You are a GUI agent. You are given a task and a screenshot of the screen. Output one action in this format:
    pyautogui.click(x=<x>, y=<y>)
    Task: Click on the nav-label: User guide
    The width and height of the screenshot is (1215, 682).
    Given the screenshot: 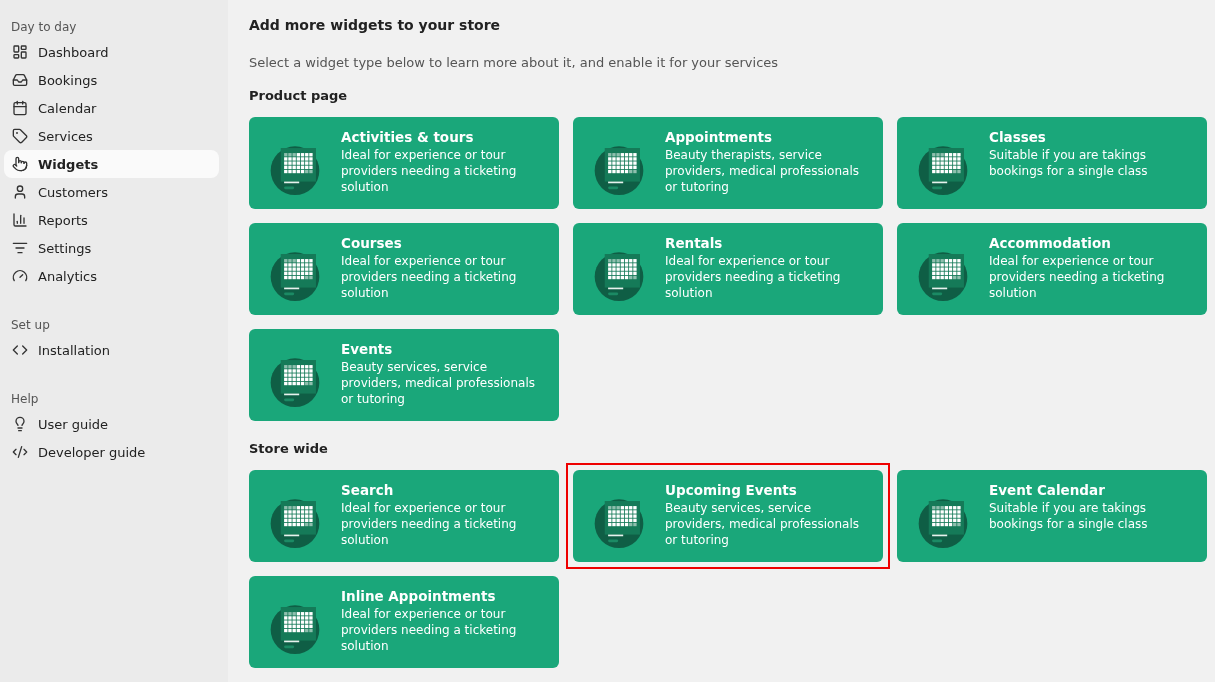 What is the action you would take?
    pyautogui.click(x=73, y=424)
    